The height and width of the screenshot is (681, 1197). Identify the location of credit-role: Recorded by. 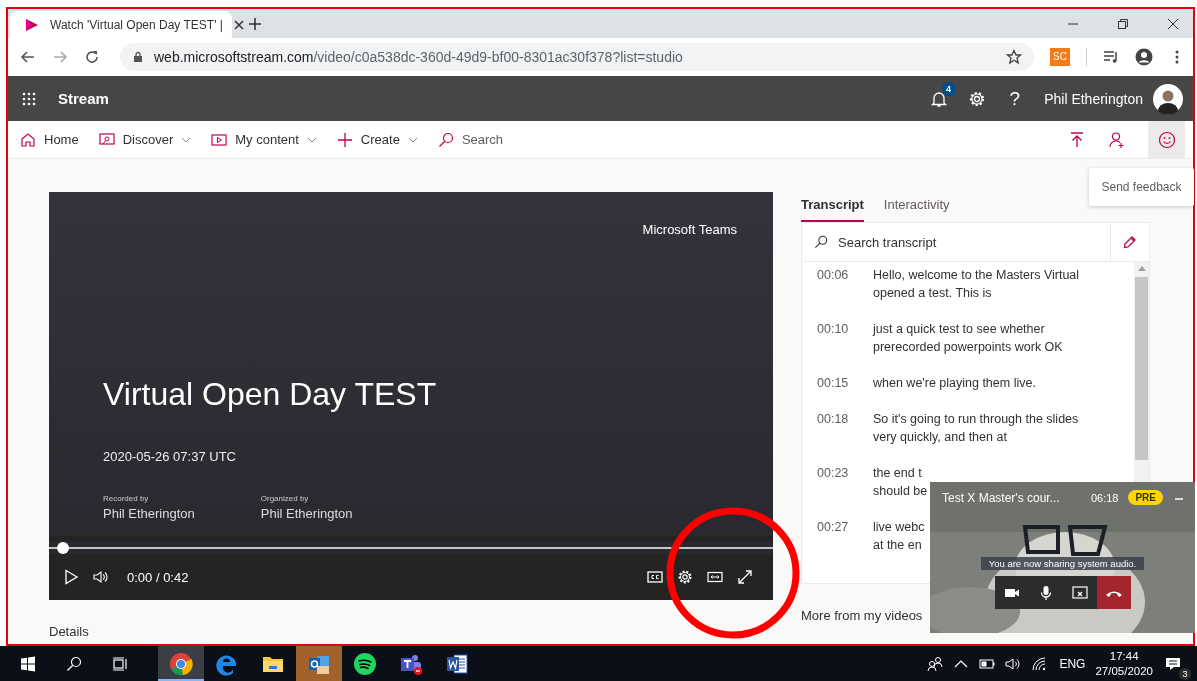
(126, 498).